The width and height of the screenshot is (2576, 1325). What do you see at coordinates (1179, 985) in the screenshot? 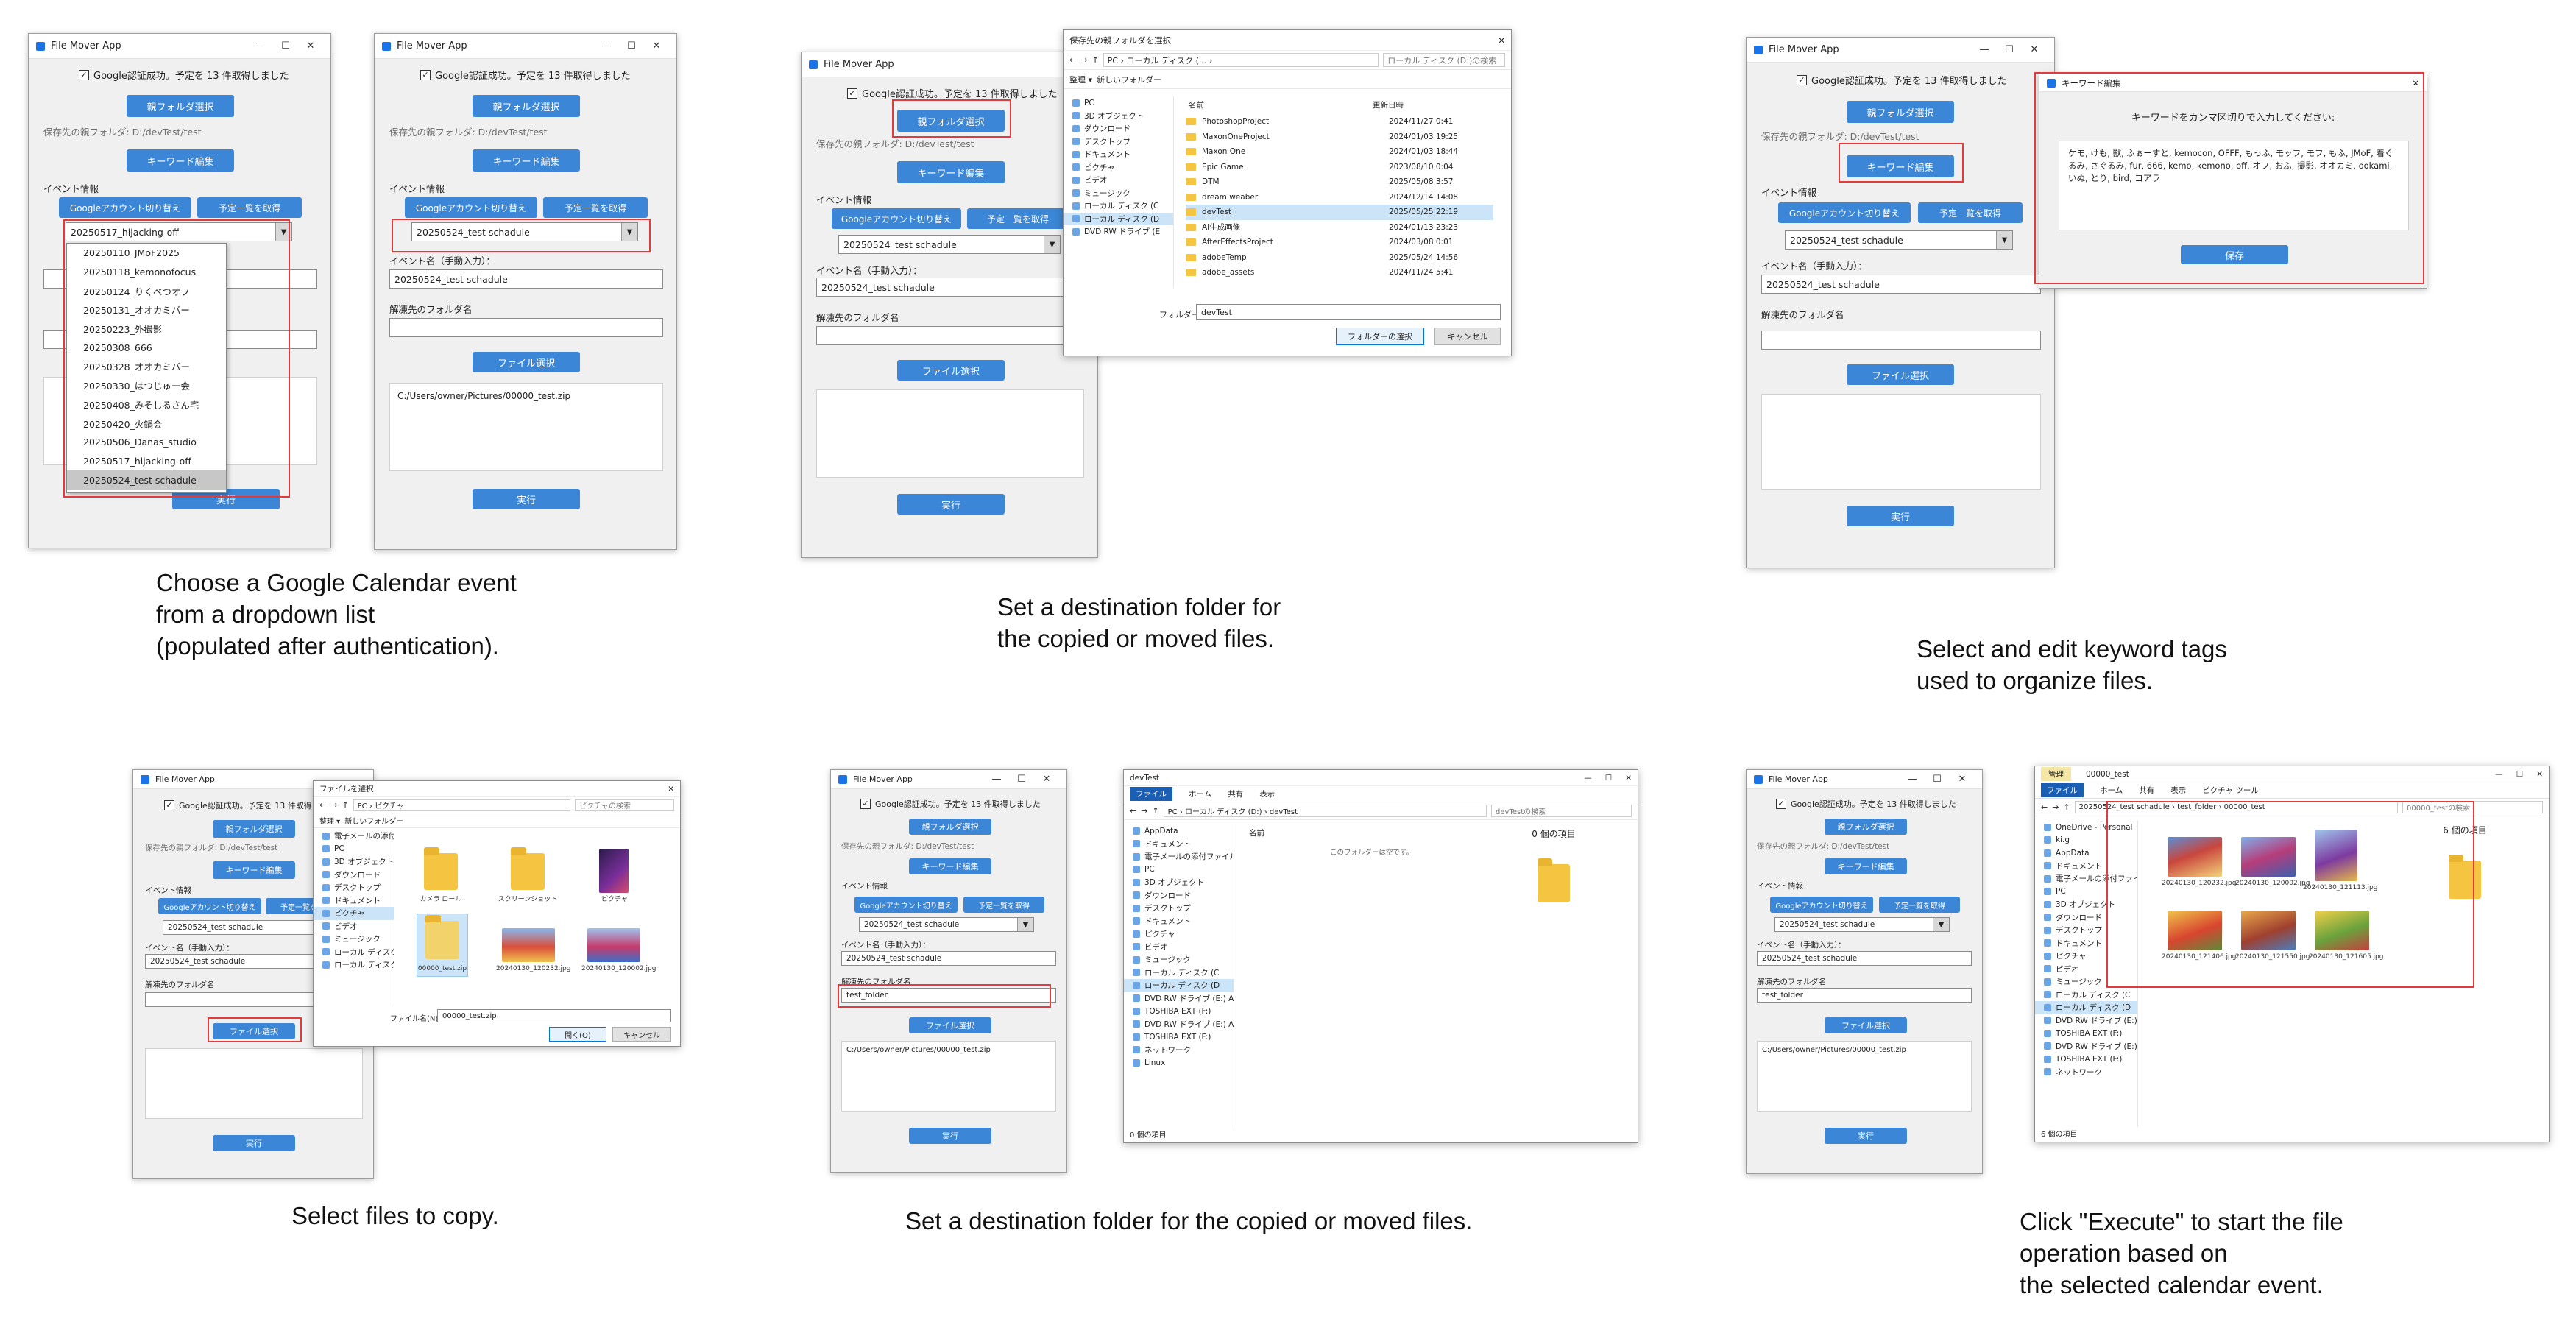
I see `nav-item-selected: ローカル ディスク (D` at bounding box center [1179, 985].